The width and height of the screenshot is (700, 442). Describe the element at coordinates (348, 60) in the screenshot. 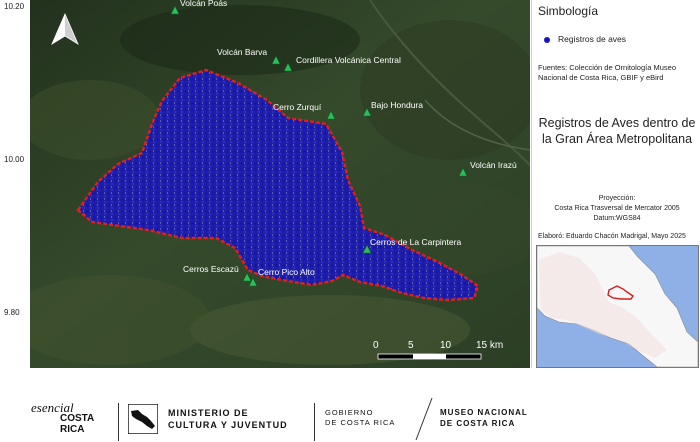

I see `place-label-cordillera: Cordillera Volcánica Central` at that location.